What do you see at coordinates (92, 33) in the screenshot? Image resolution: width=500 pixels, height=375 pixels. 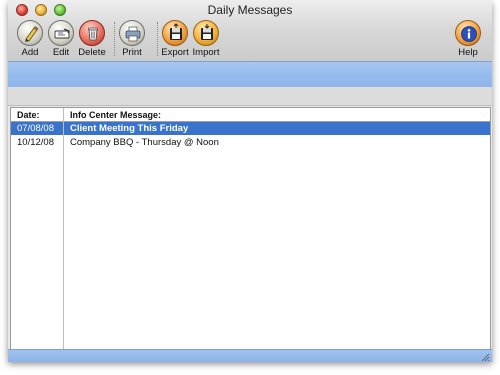 I see `trash-icon` at bounding box center [92, 33].